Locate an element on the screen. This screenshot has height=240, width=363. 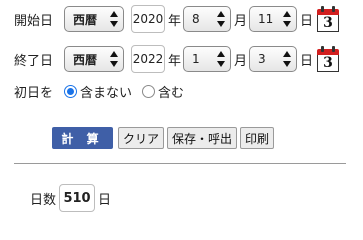
first-day-label: 初日を is located at coordinates (34, 93).